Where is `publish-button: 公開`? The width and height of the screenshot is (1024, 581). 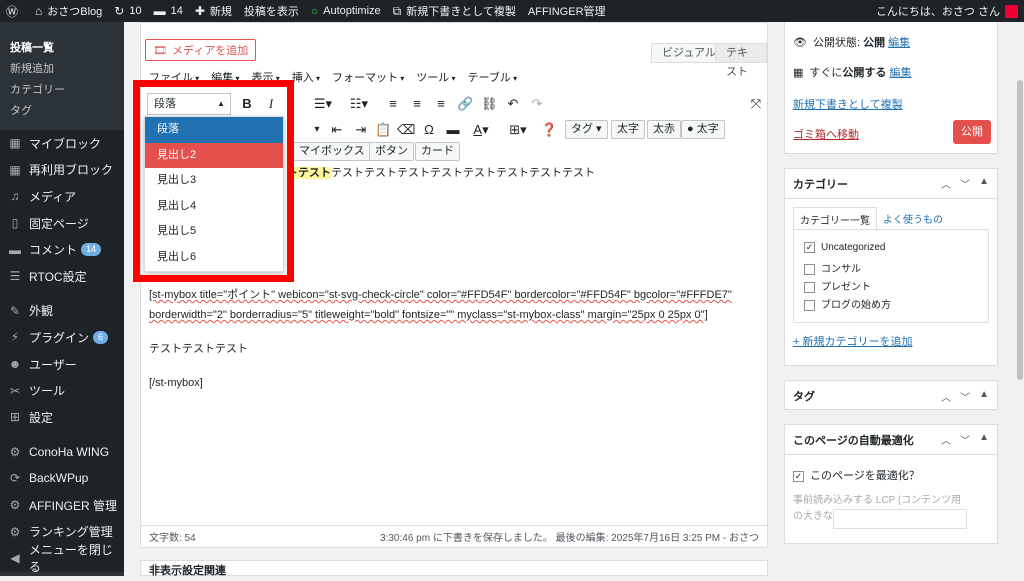 publish-button: 公開 is located at coordinates (972, 132).